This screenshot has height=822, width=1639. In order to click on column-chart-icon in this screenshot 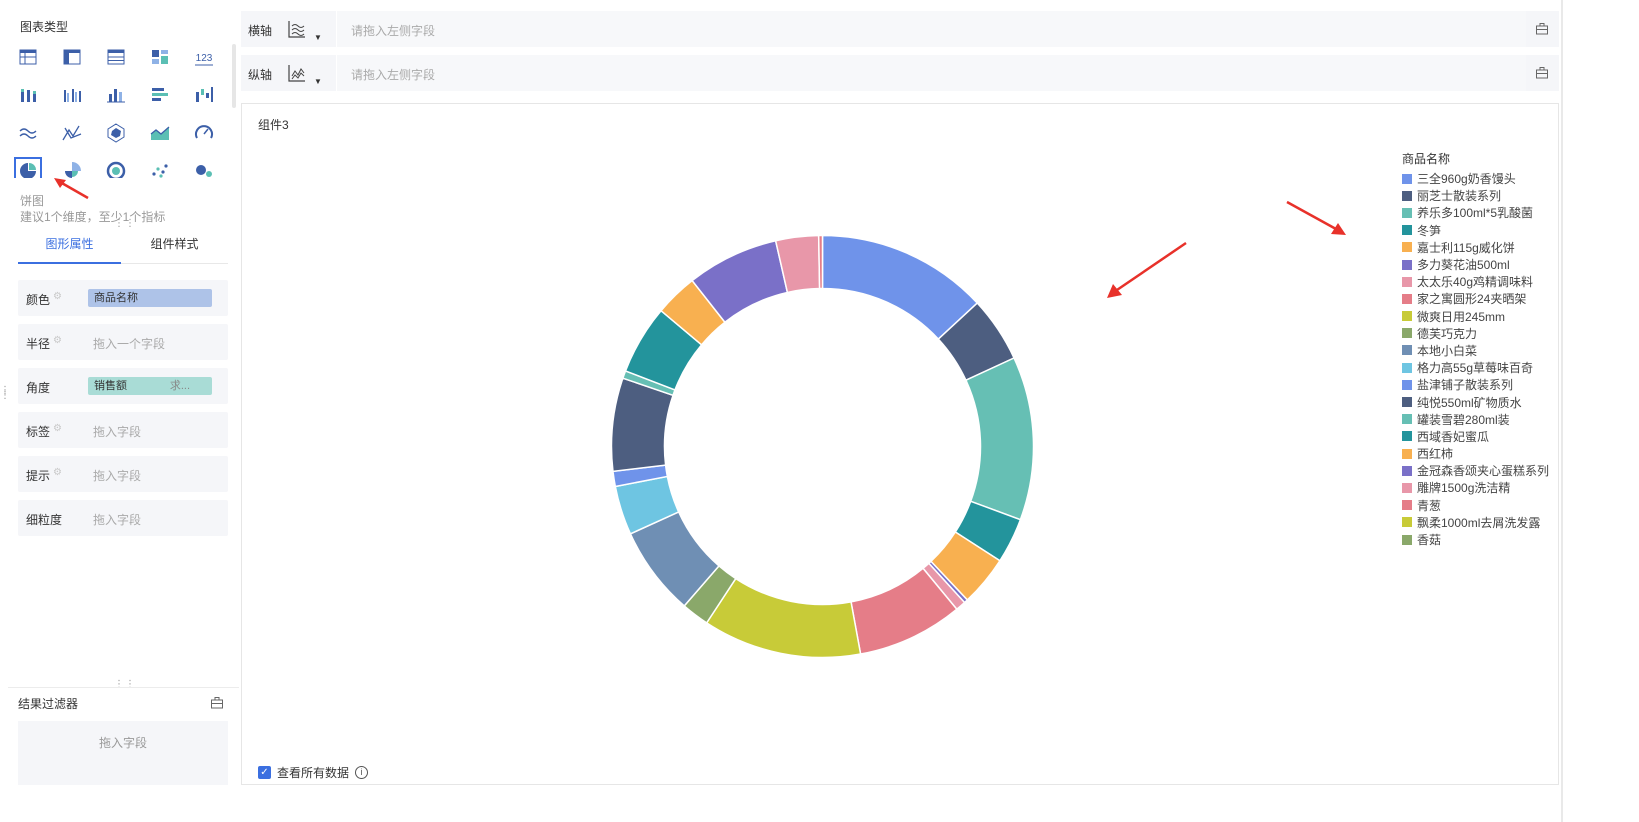, I will do `click(116, 95)`.